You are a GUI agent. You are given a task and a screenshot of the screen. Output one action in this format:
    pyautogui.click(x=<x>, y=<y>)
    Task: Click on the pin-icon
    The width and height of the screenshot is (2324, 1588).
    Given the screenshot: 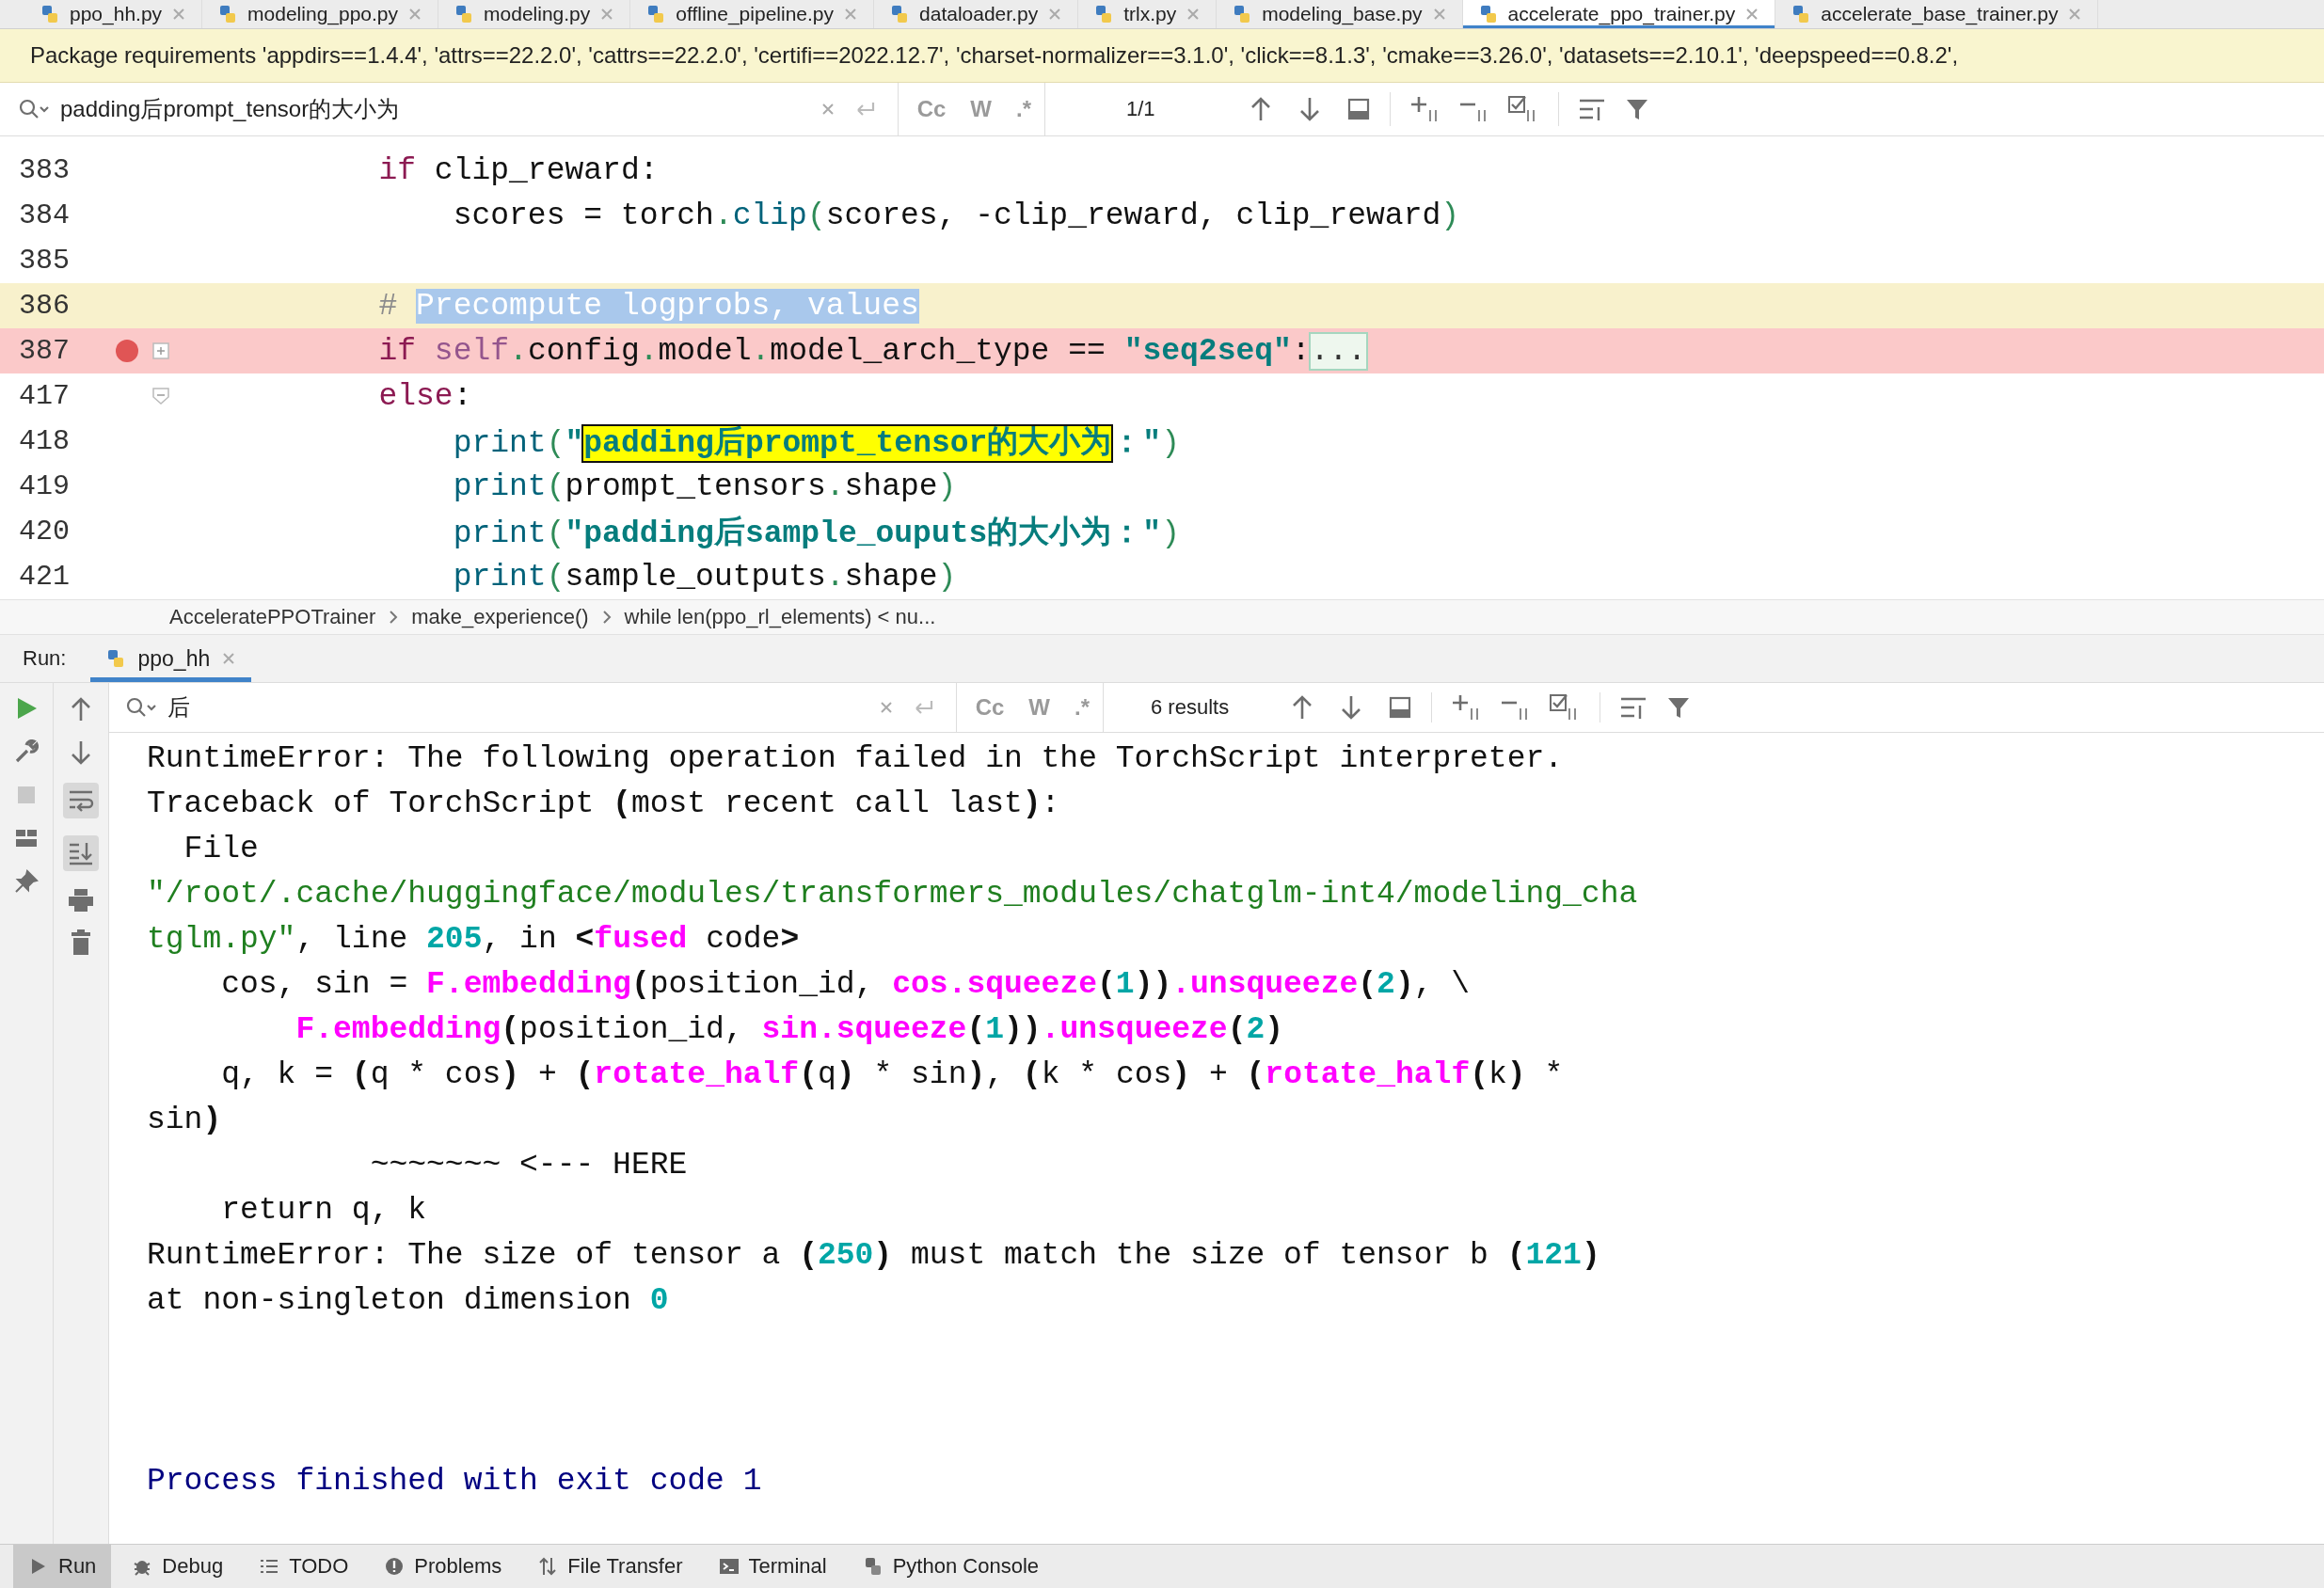 What is the action you would take?
    pyautogui.click(x=26, y=881)
    